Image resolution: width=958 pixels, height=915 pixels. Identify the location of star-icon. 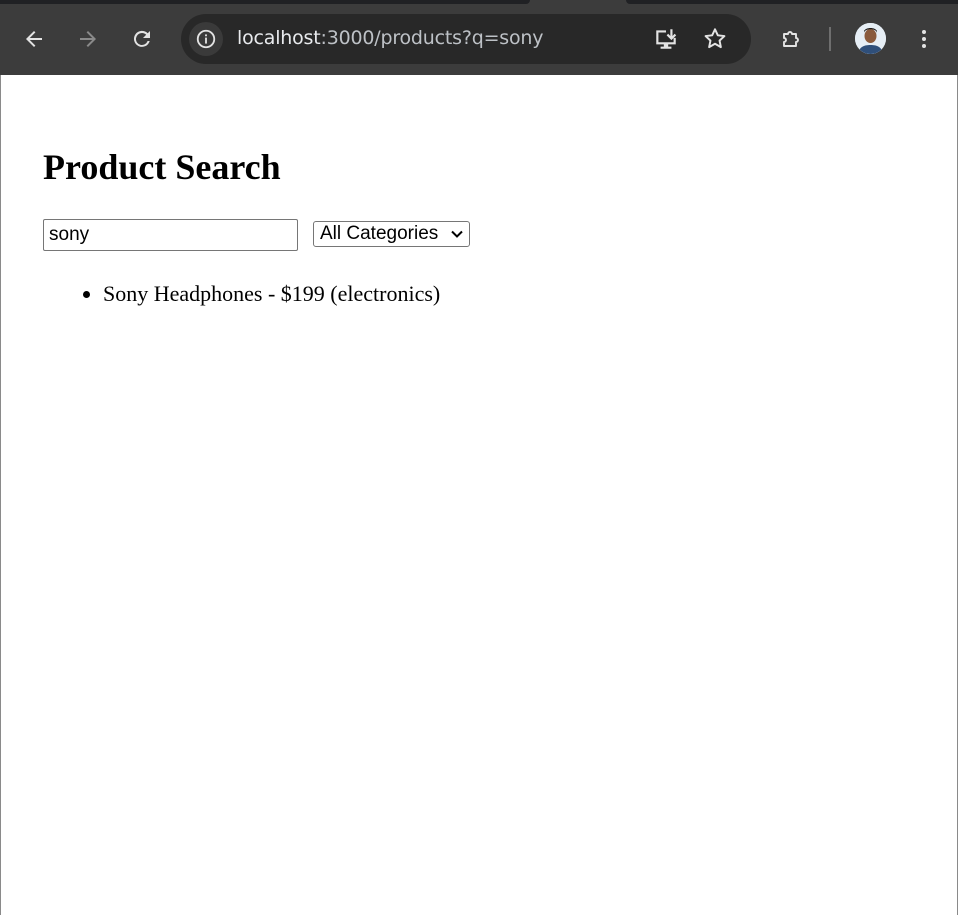
(715, 38).